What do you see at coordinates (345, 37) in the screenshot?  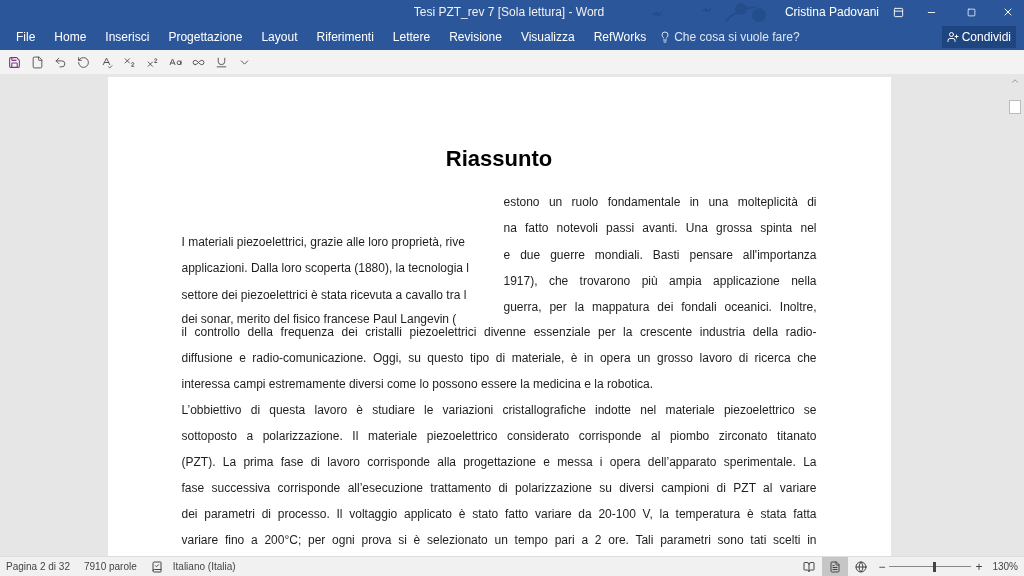 I see `ribbon-tab: Riferimenti` at bounding box center [345, 37].